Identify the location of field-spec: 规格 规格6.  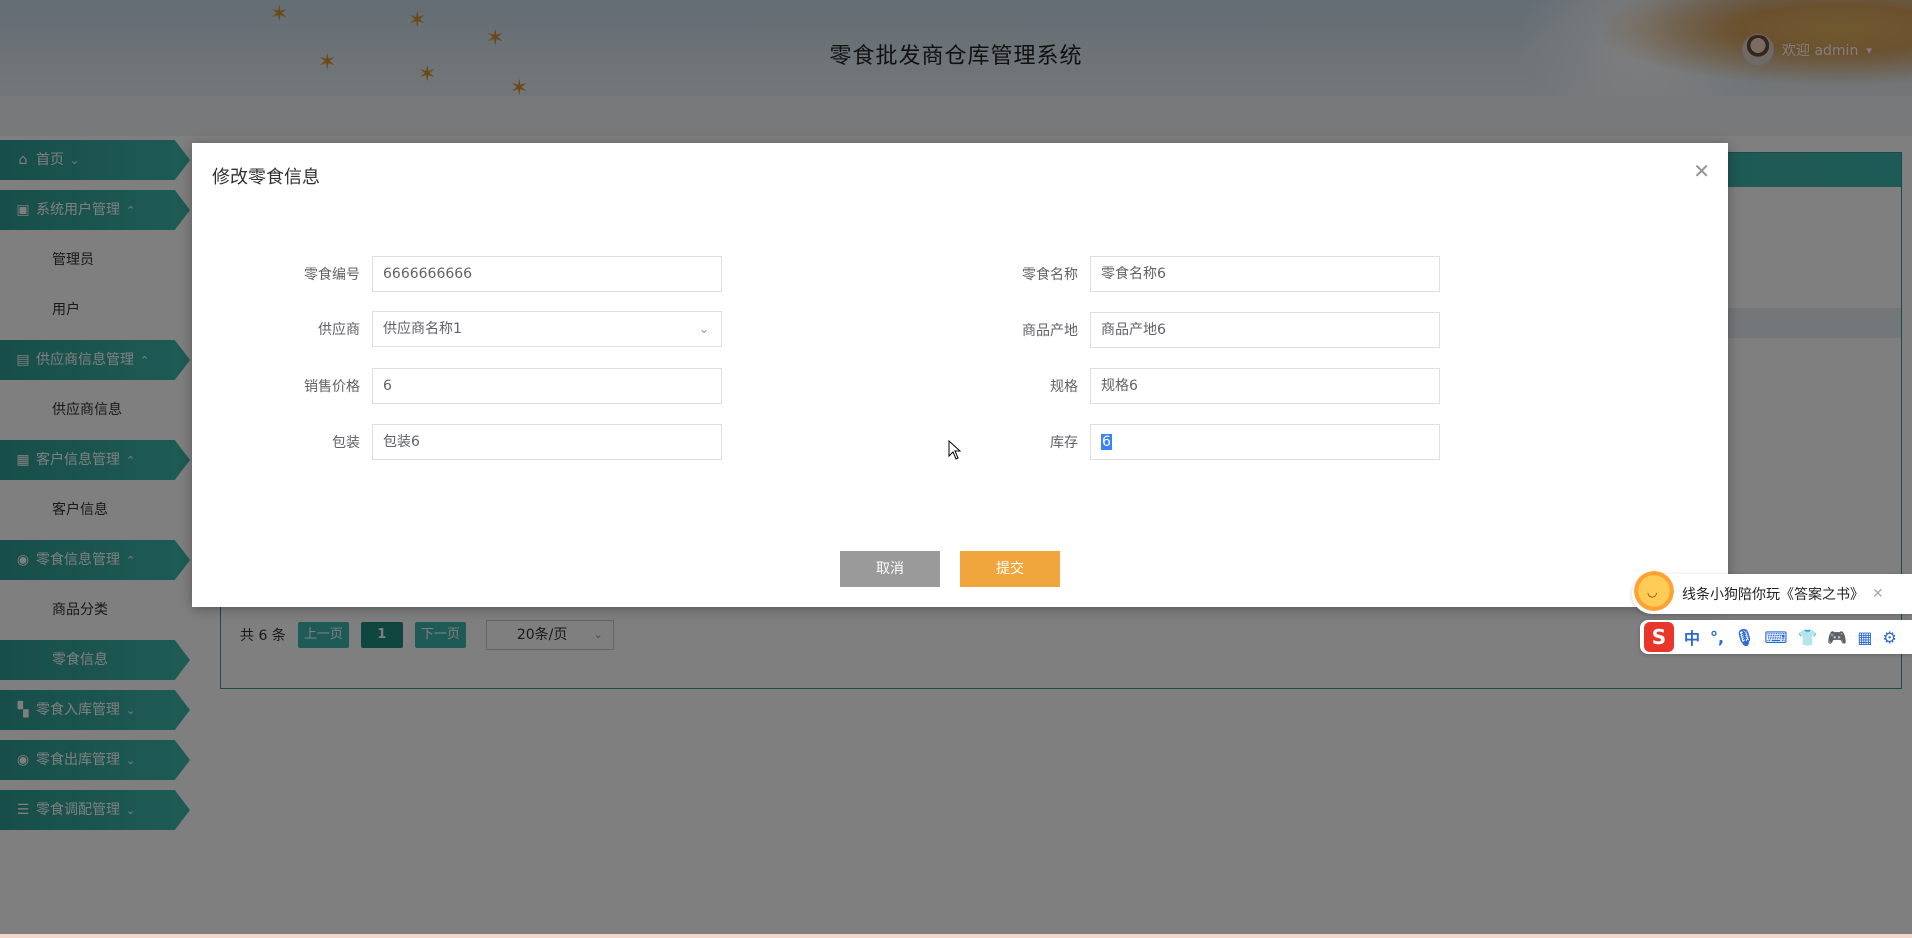
(1175, 386).